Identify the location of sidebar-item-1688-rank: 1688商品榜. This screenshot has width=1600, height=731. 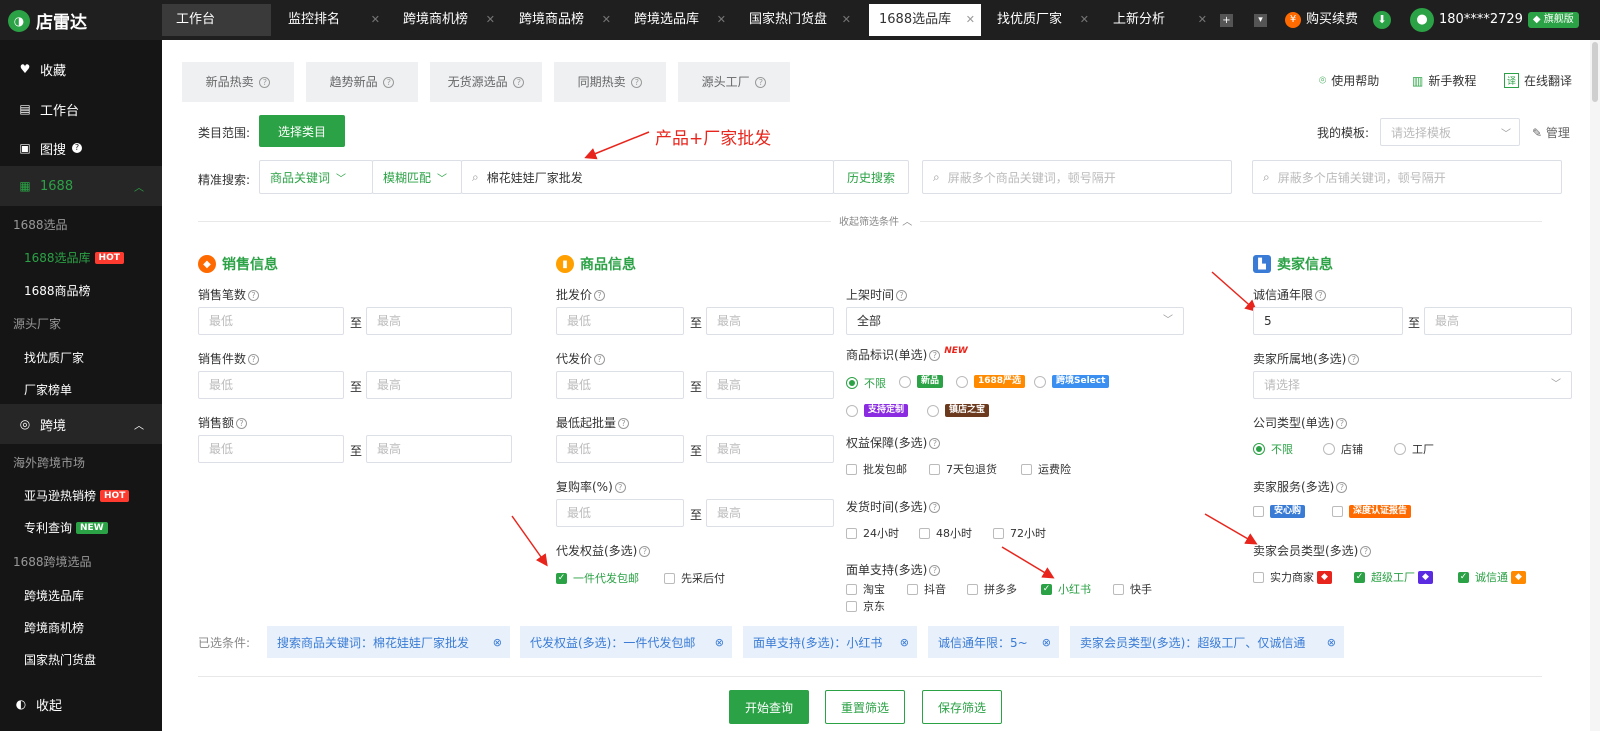
(81, 290).